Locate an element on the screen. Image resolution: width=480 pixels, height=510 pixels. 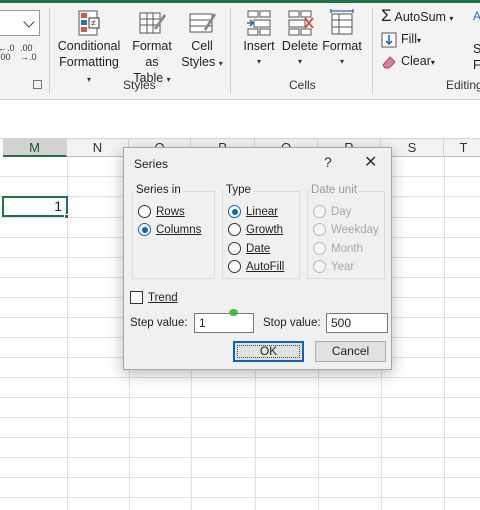
format-as-table-icon is located at coordinates (152, 23).